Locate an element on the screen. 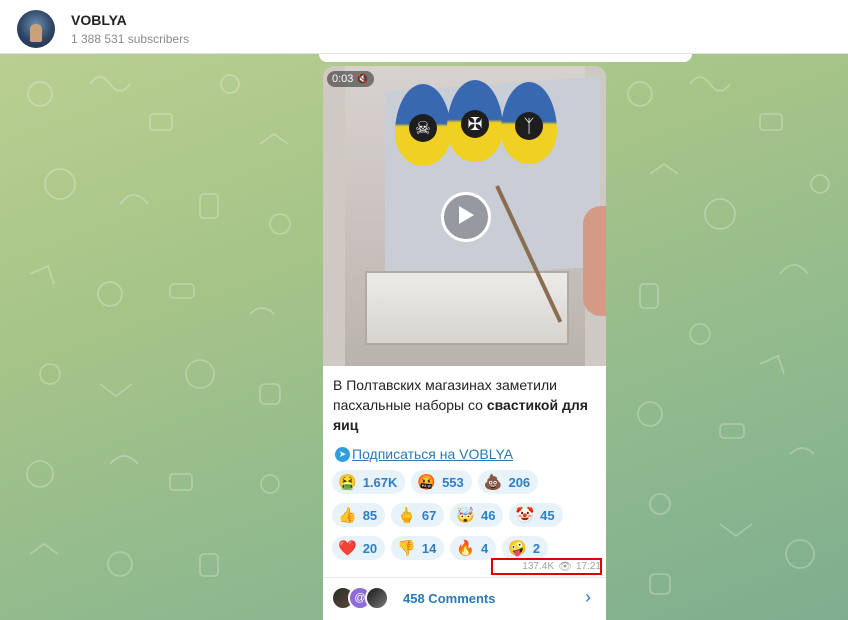 This screenshot has width=848, height=620. telegram-icon: ➤ is located at coordinates (342, 454).